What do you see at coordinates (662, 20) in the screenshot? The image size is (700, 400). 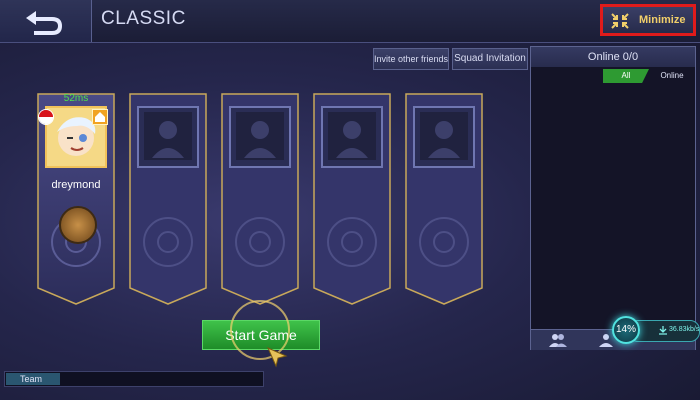 I see `minimize-label: Minimize` at bounding box center [662, 20].